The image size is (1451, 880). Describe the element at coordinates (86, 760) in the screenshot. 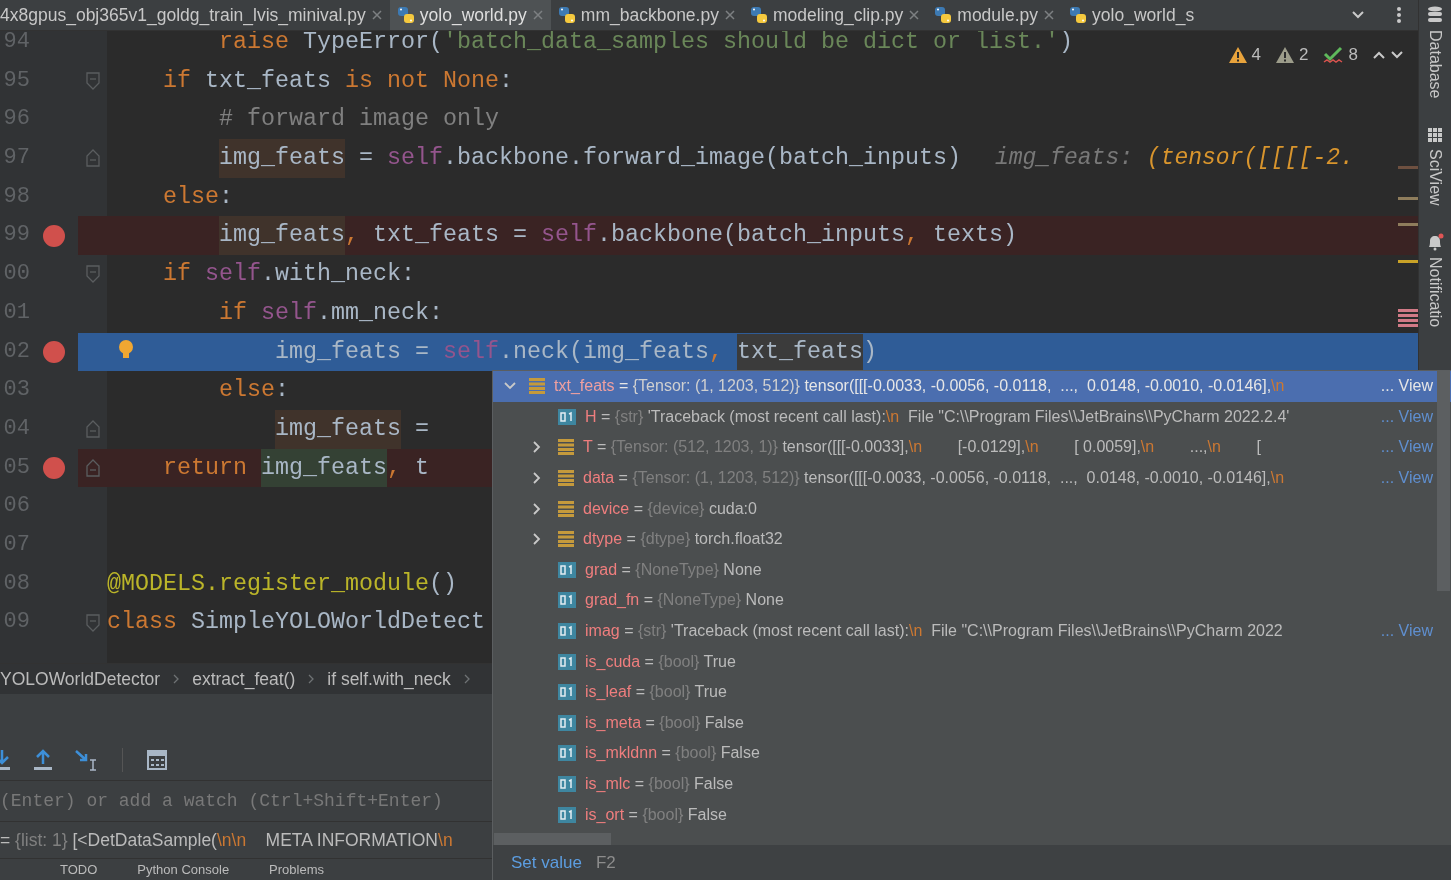

I see `run-to-cursor-icon` at that location.